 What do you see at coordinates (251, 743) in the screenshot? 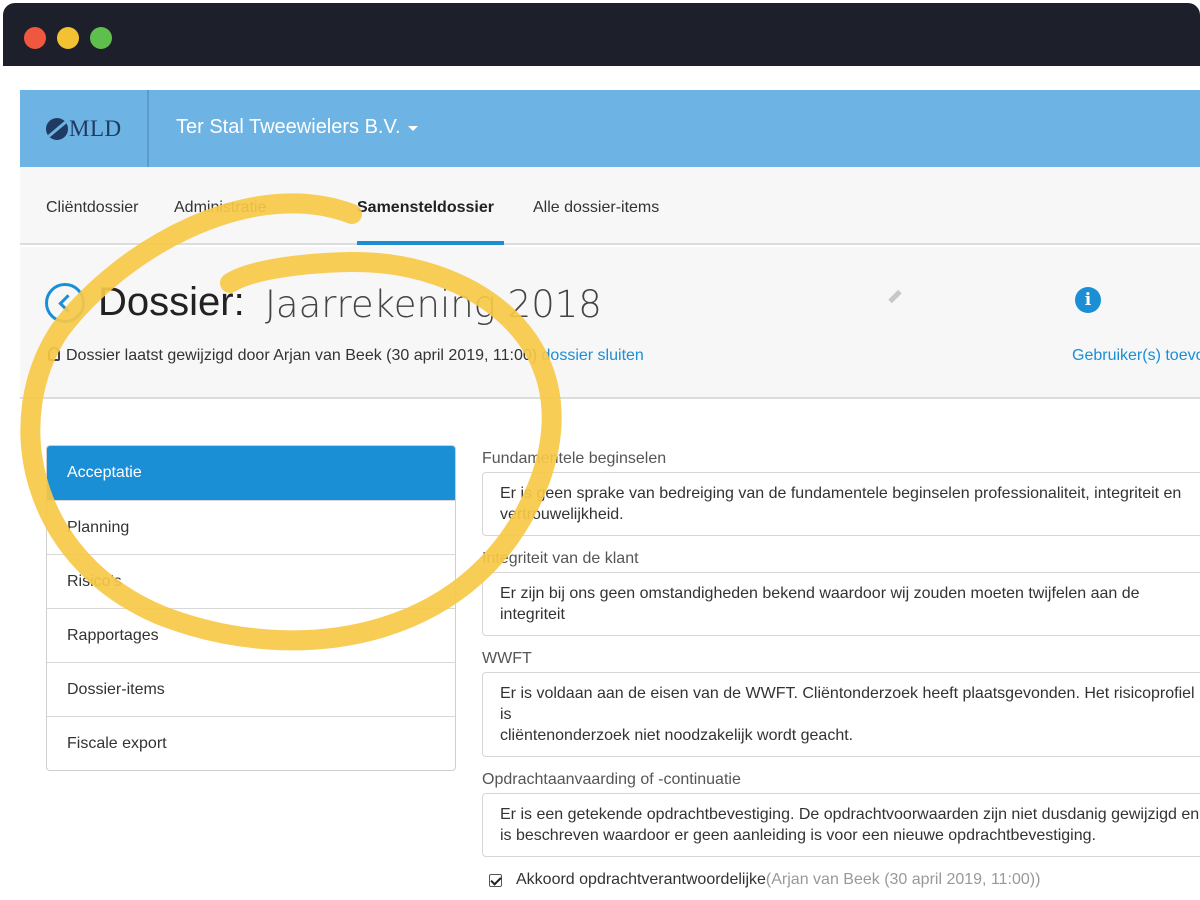
I see `side-menu-item-fiscale-export: Fiscale export` at bounding box center [251, 743].